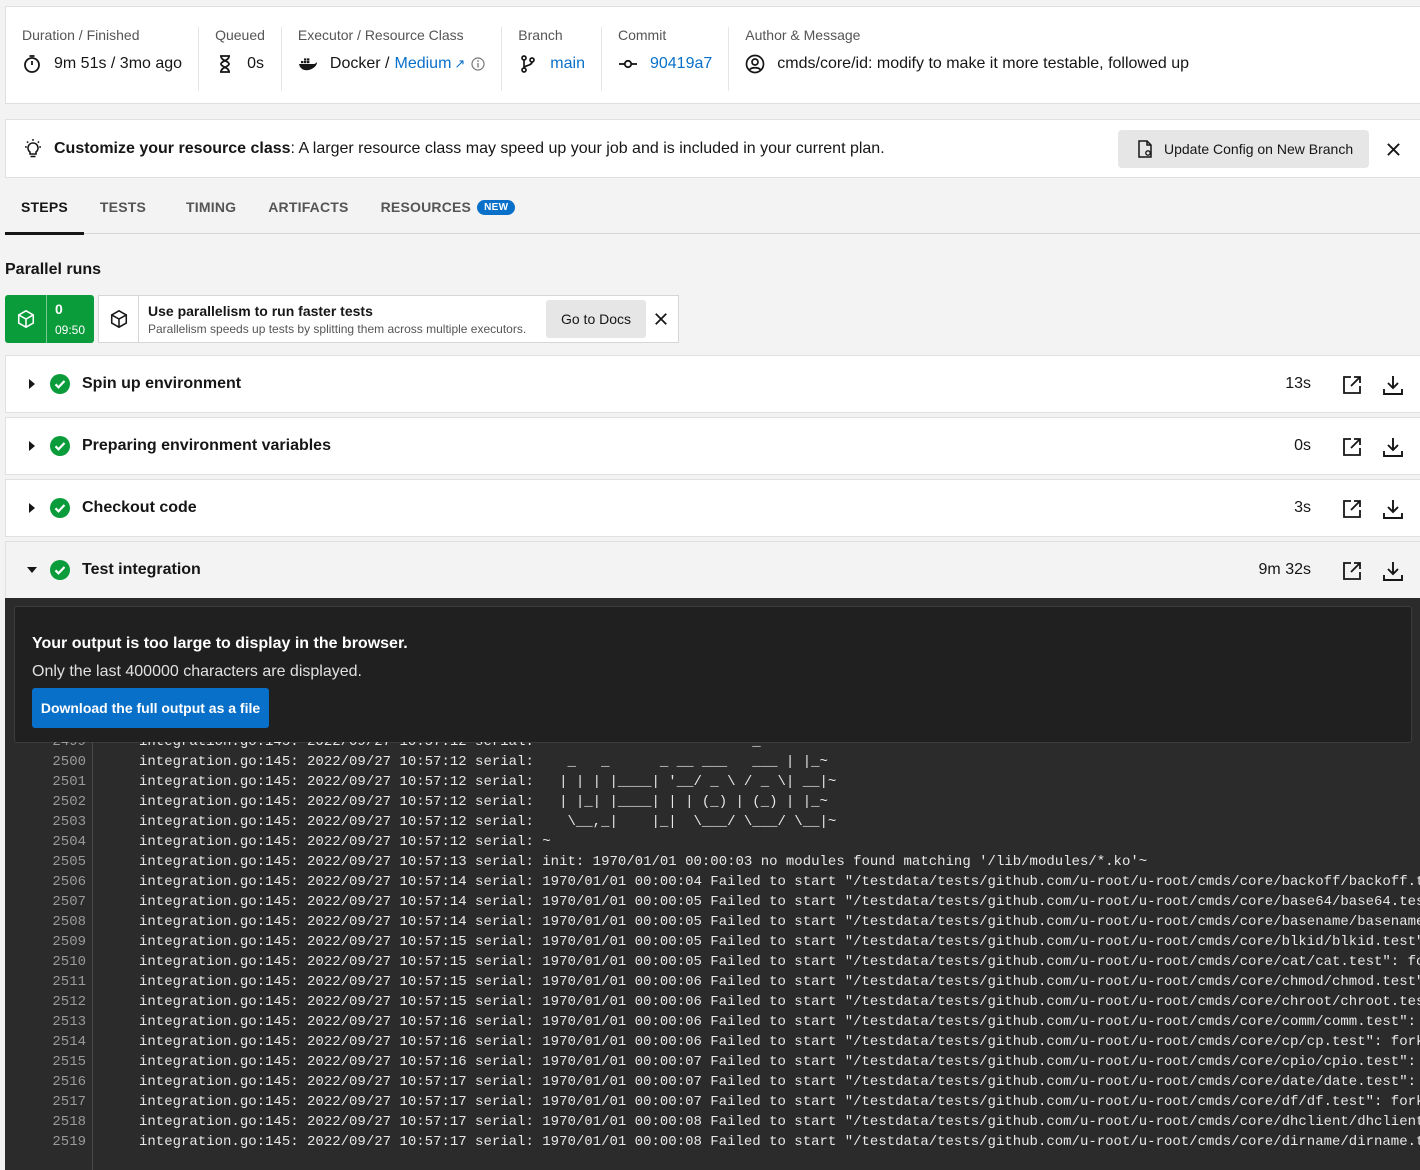  Describe the element at coordinates (803, 35) in the screenshot. I see `author-label: Author & Message` at that location.